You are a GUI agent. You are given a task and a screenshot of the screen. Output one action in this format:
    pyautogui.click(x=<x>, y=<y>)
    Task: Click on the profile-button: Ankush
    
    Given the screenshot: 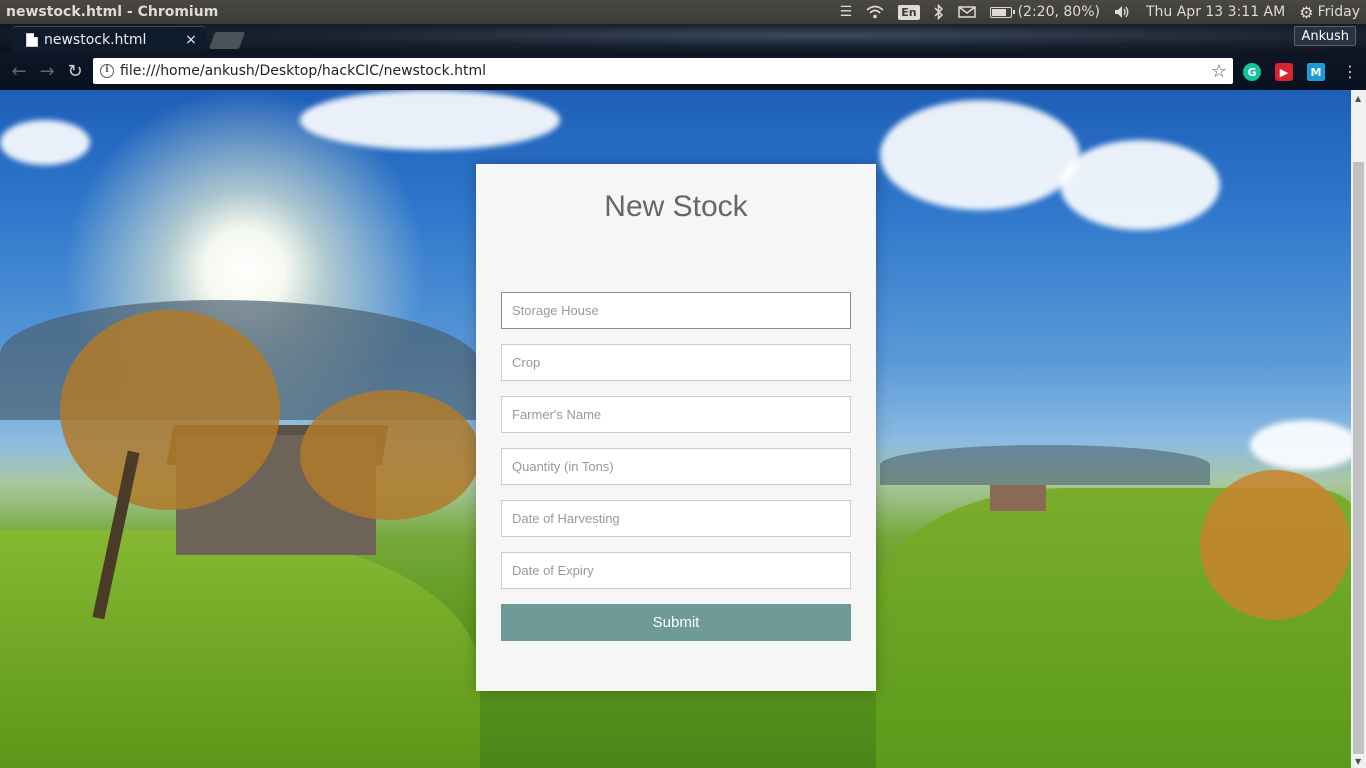 What is the action you would take?
    pyautogui.click(x=1325, y=36)
    